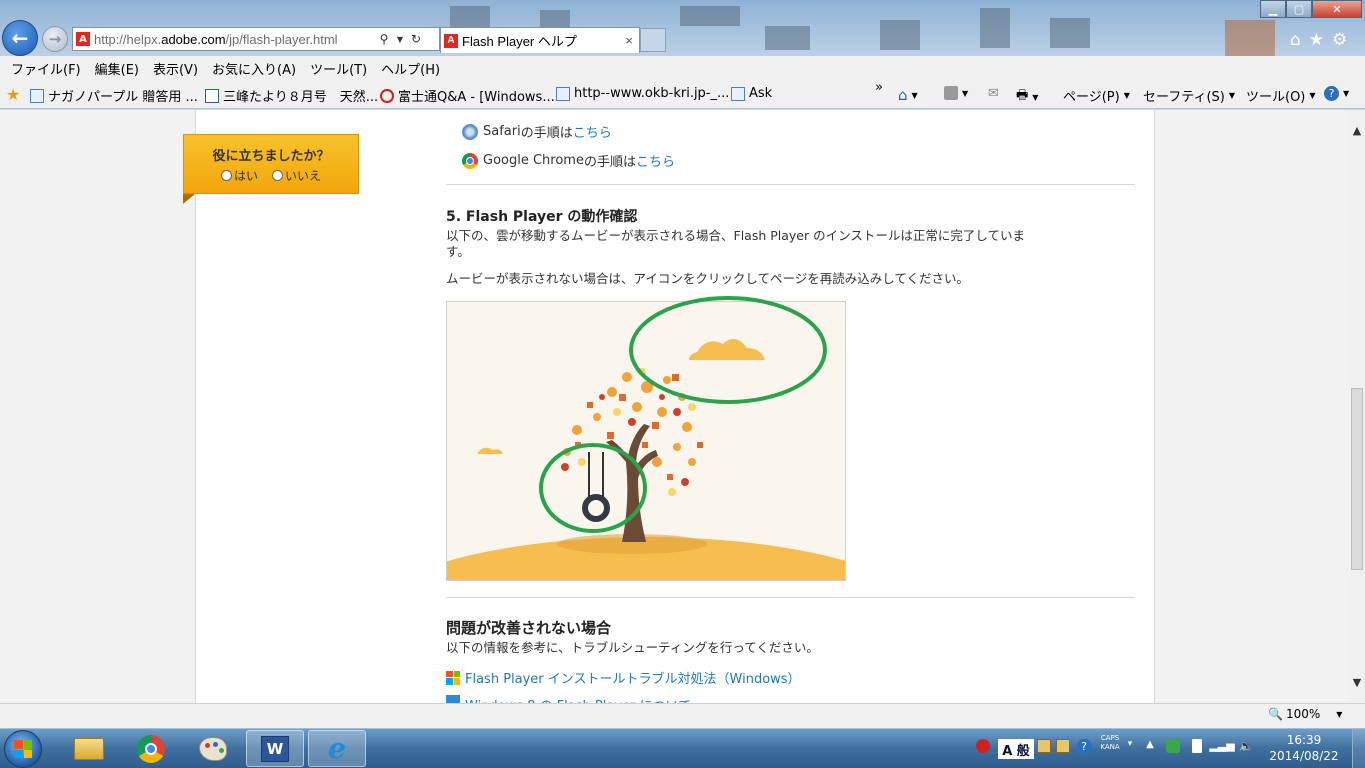  What do you see at coordinates (1044, 746) in the screenshot?
I see `ime-dictionary-icon` at bounding box center [1044, 746].